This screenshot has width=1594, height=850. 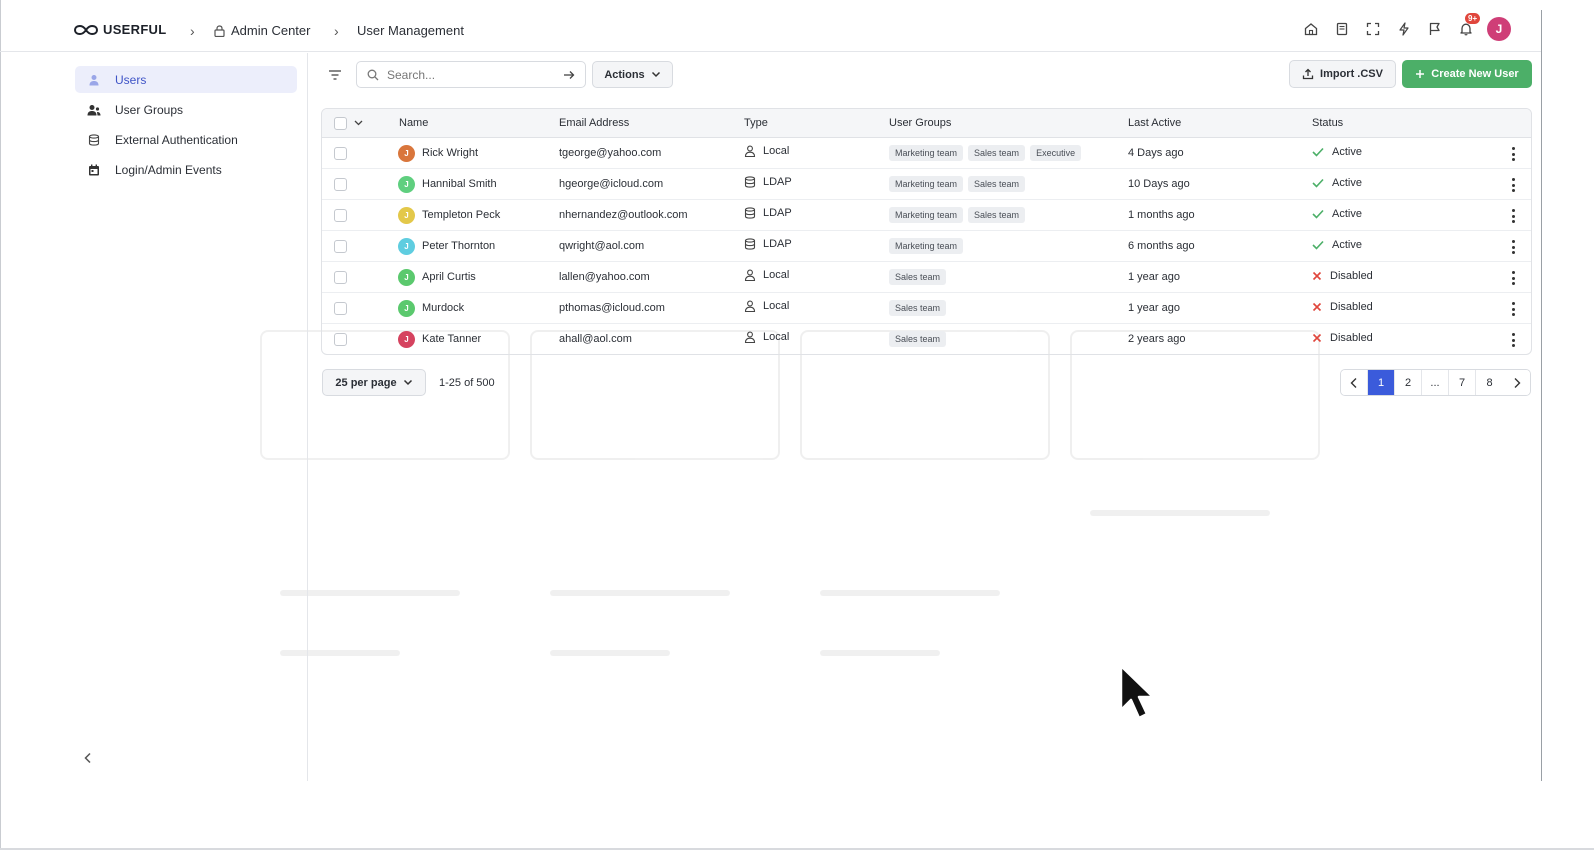 What do you see at coordinates (443, 308) in the screenshot?
I see `user-name: Murdock` at bounding box center [443, 308].